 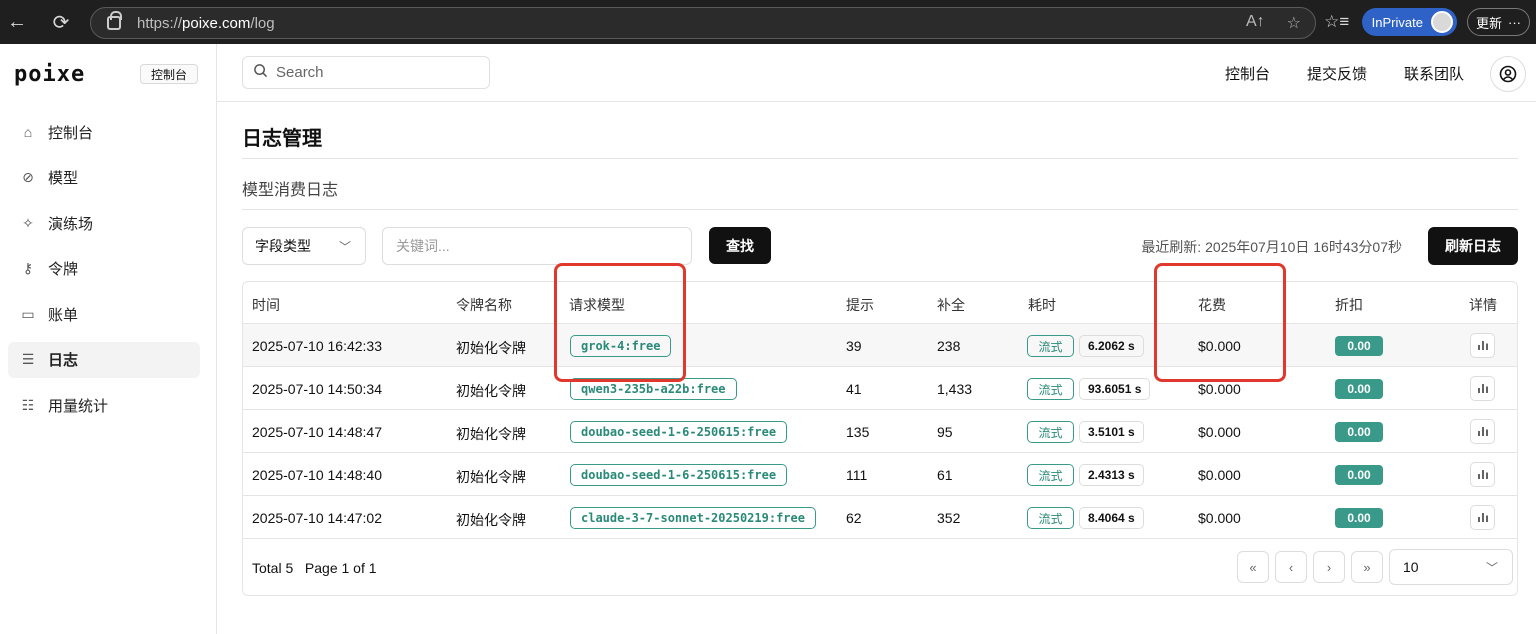 What do you see at coordinates (860, 305) in the screenshot?
I see `column-header-prompt: 提示` at bounding box center [860, 305].